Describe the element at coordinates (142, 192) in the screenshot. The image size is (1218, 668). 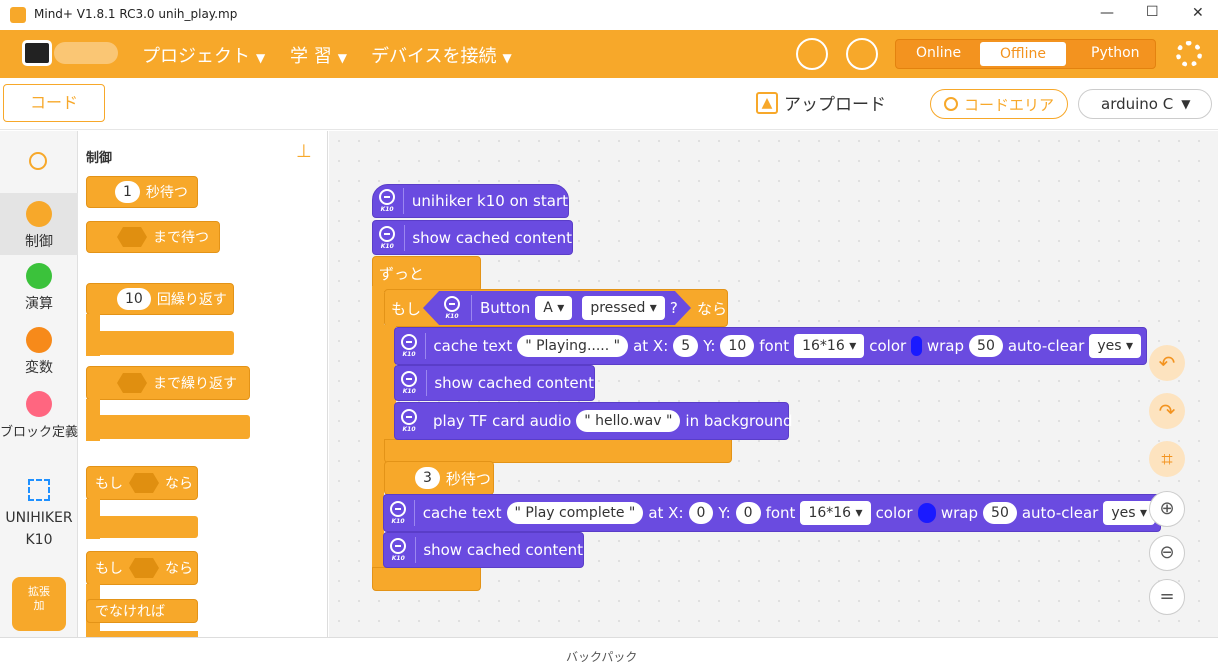
I see `palette-wait-block: 1 秒待つ` at that location.